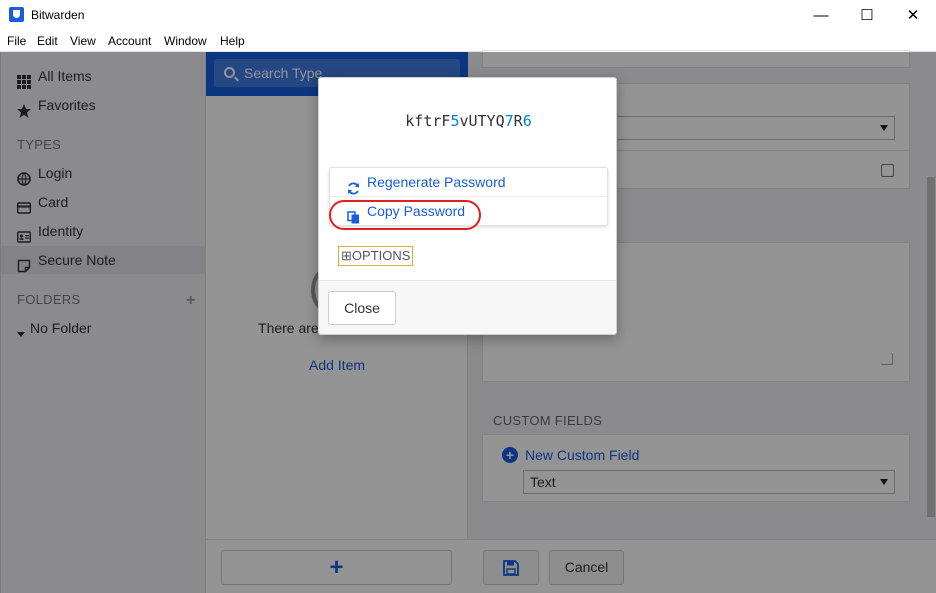 The image size is (936, 593). I want to click on menu-account: Account, so click(129, 41).